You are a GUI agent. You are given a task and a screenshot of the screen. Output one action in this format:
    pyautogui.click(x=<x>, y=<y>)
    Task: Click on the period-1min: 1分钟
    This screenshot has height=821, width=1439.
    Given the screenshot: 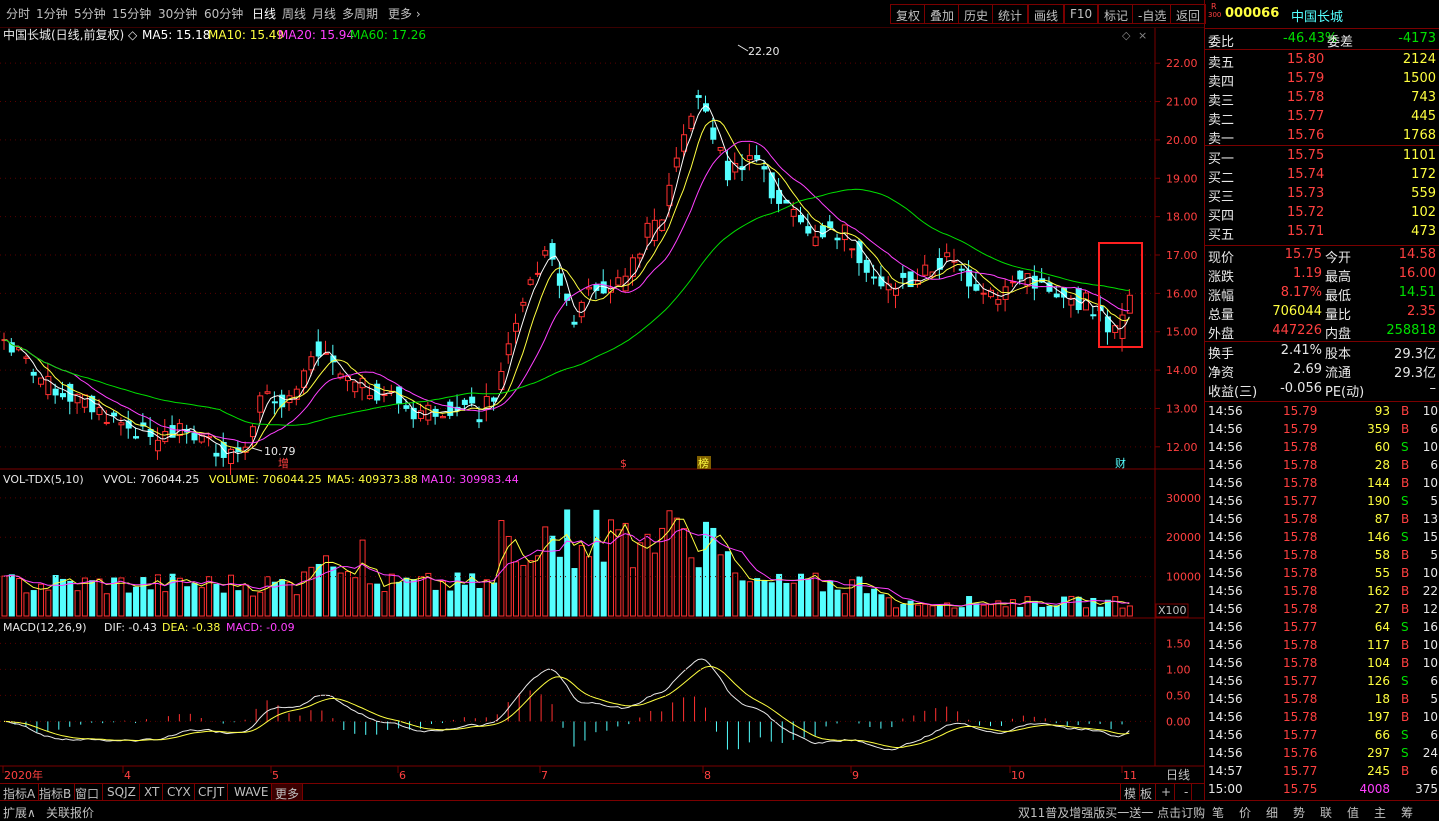 What is the action you would take?
    pyautogui.click(x=52, y=13)
    